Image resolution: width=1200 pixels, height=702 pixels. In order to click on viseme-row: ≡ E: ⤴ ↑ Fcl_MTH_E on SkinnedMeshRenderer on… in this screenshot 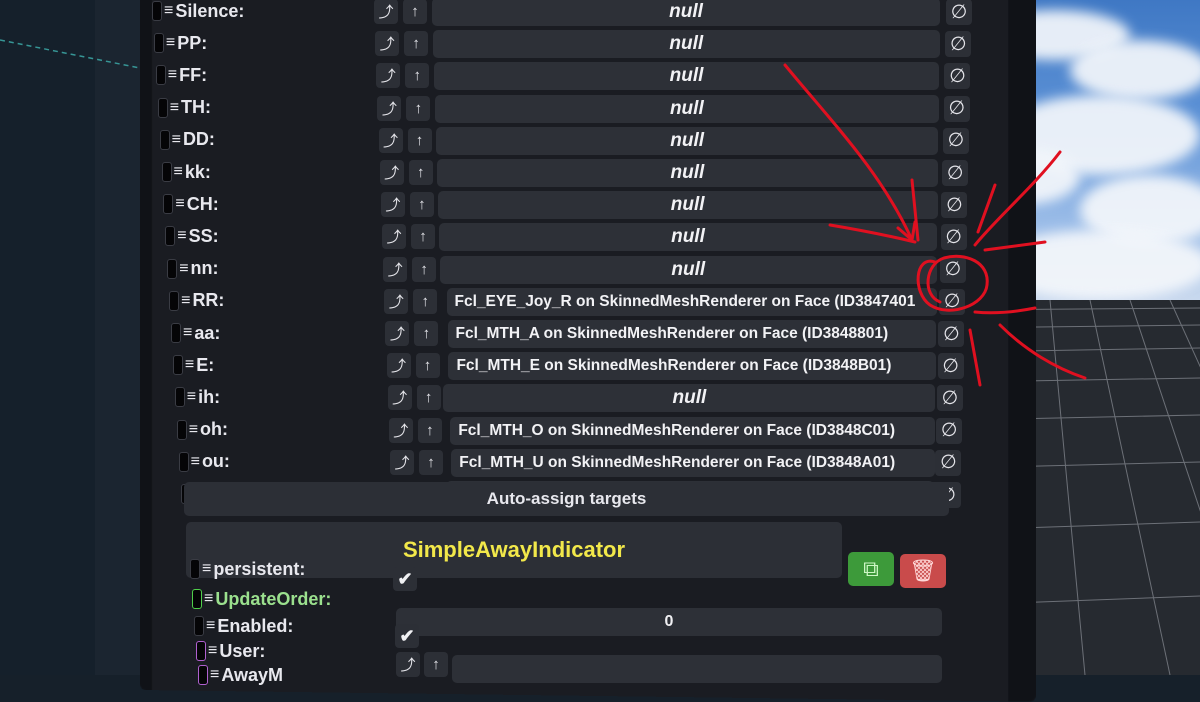, I will do `click(600, 365)`.